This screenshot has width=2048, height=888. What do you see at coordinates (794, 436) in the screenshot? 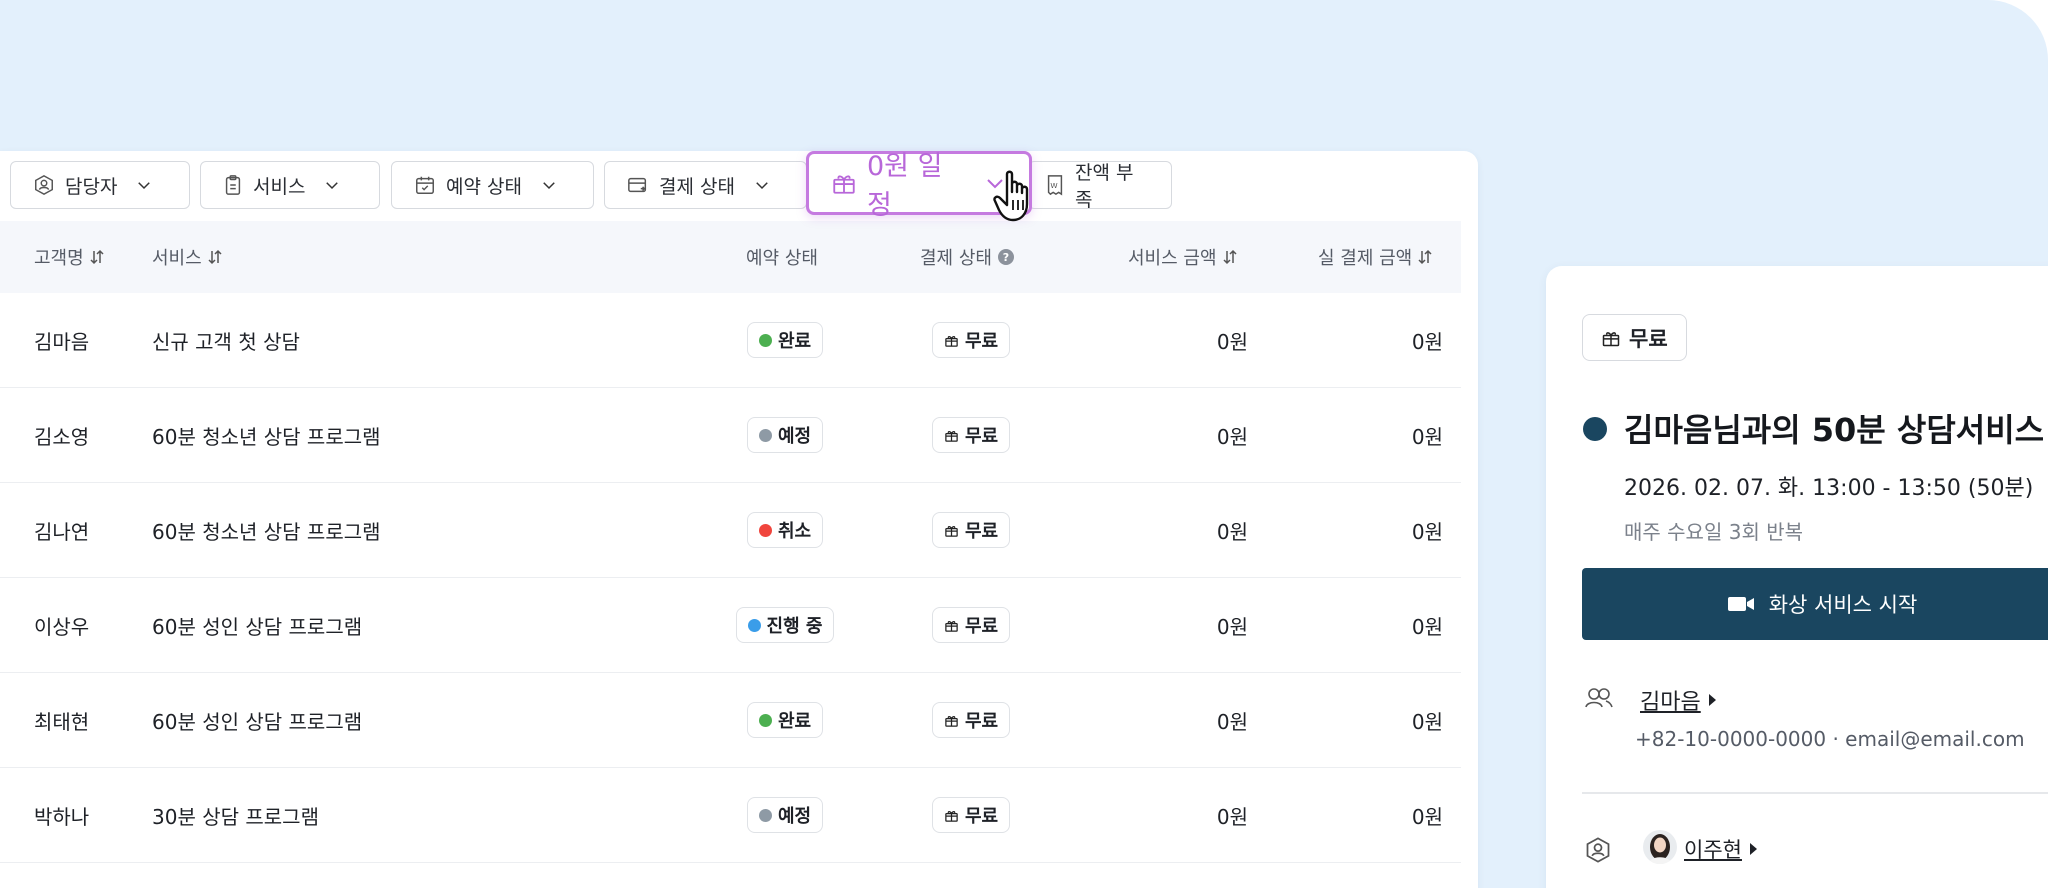
I see `status-label: 예정` at bounding box center [794, 436].